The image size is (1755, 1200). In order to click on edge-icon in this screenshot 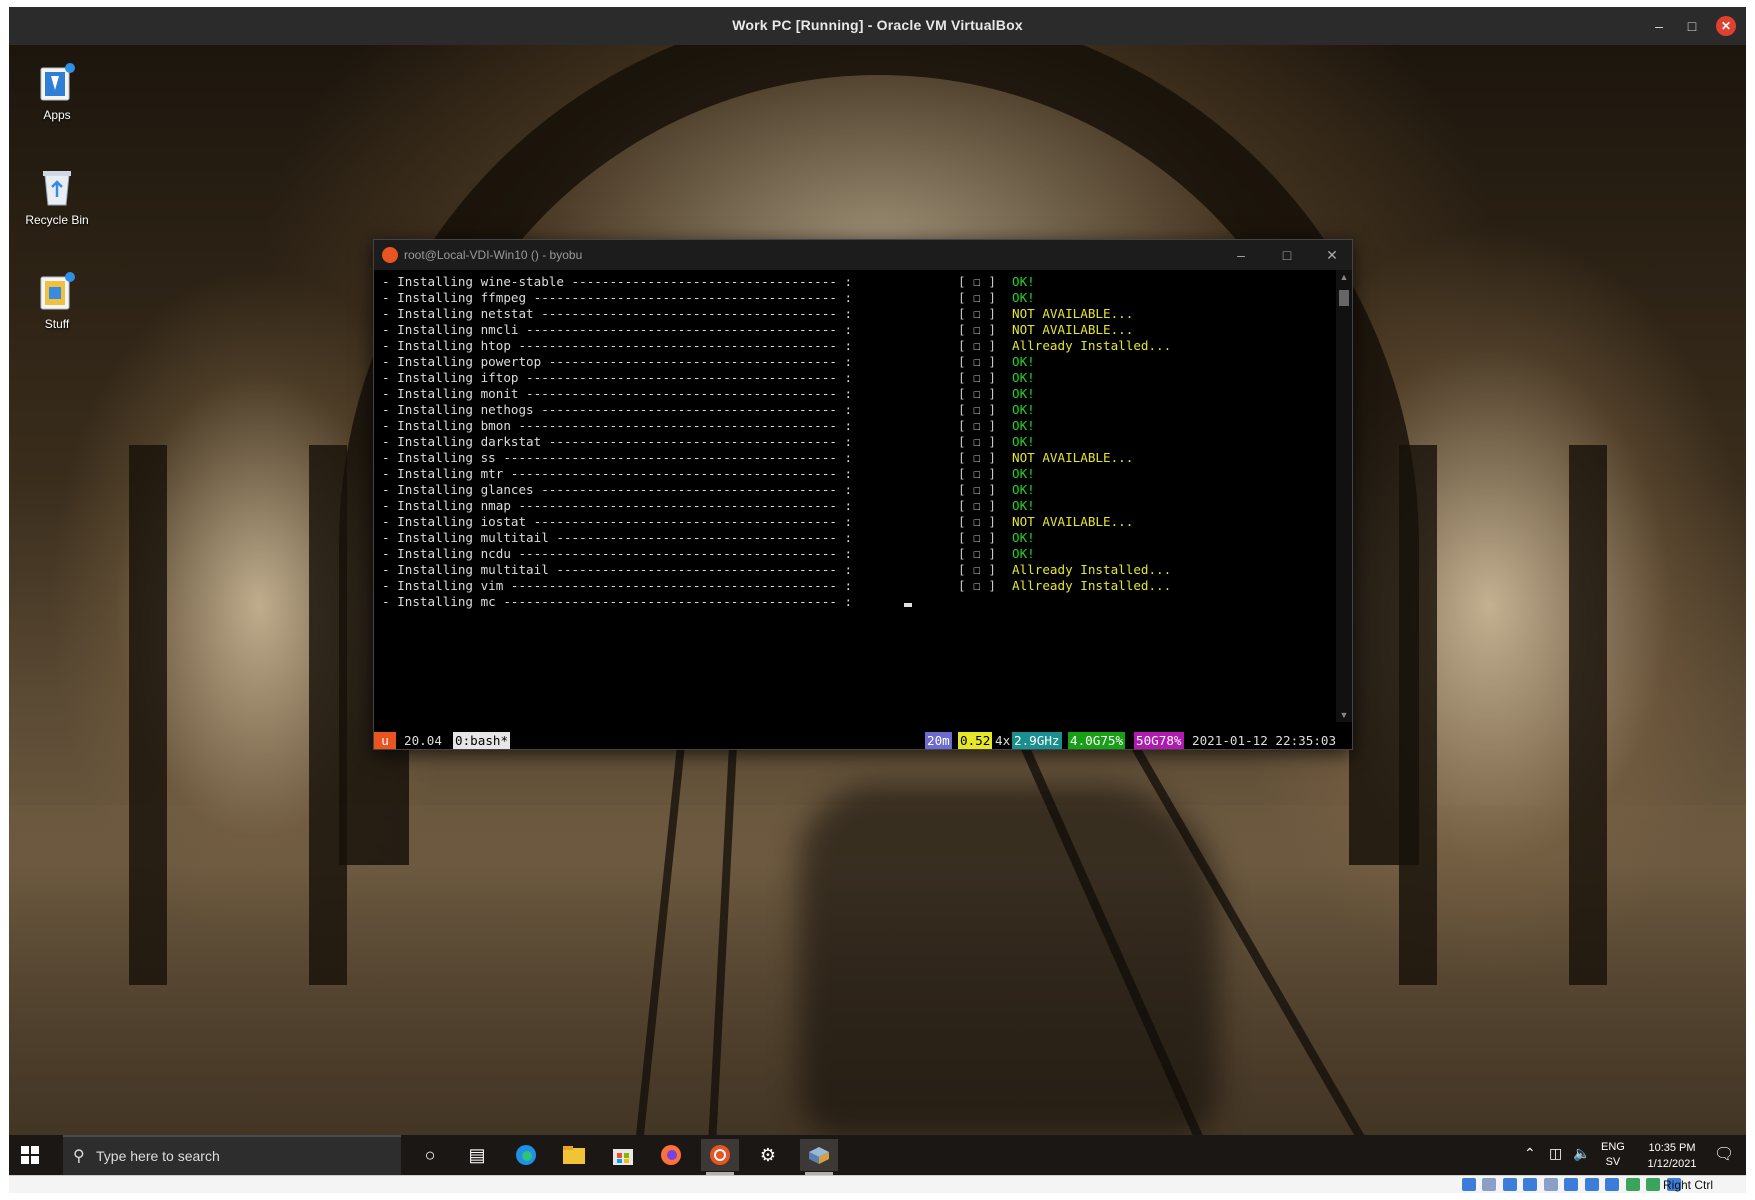, I will do `click(526, 1155)`.